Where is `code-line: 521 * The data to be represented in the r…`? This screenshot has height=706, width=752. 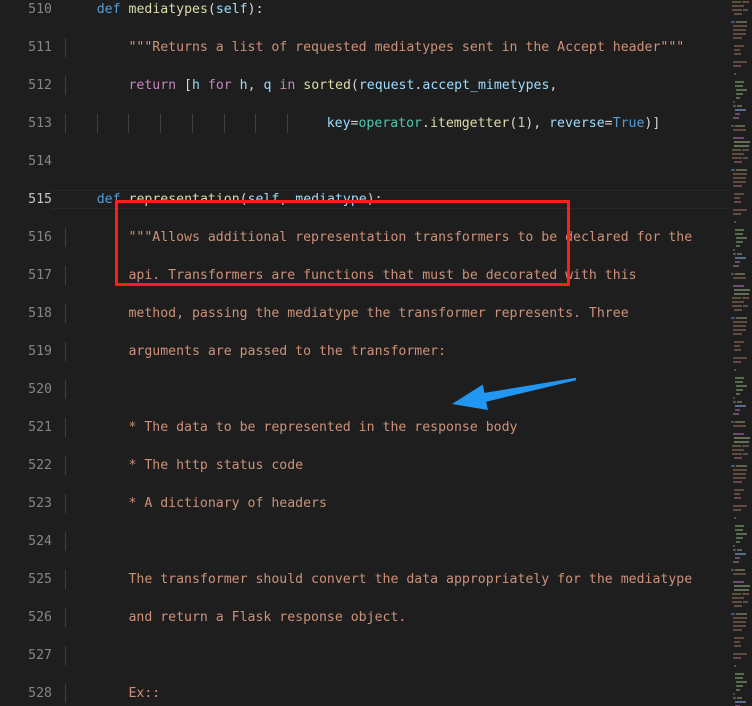
code-line: 521 * The data to be represented in the r… is located at coordinates (365, 427).